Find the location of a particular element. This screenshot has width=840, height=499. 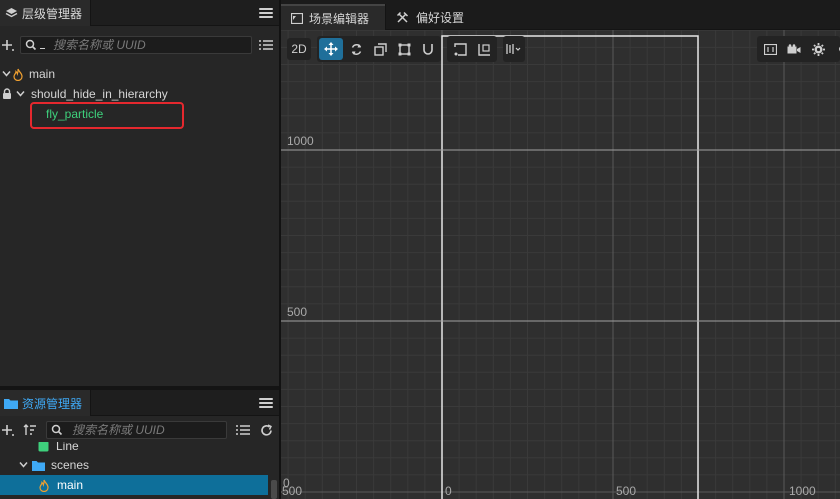

scene-header: 场景编辑器 偏好设置 is located at coordinates (560, 15).